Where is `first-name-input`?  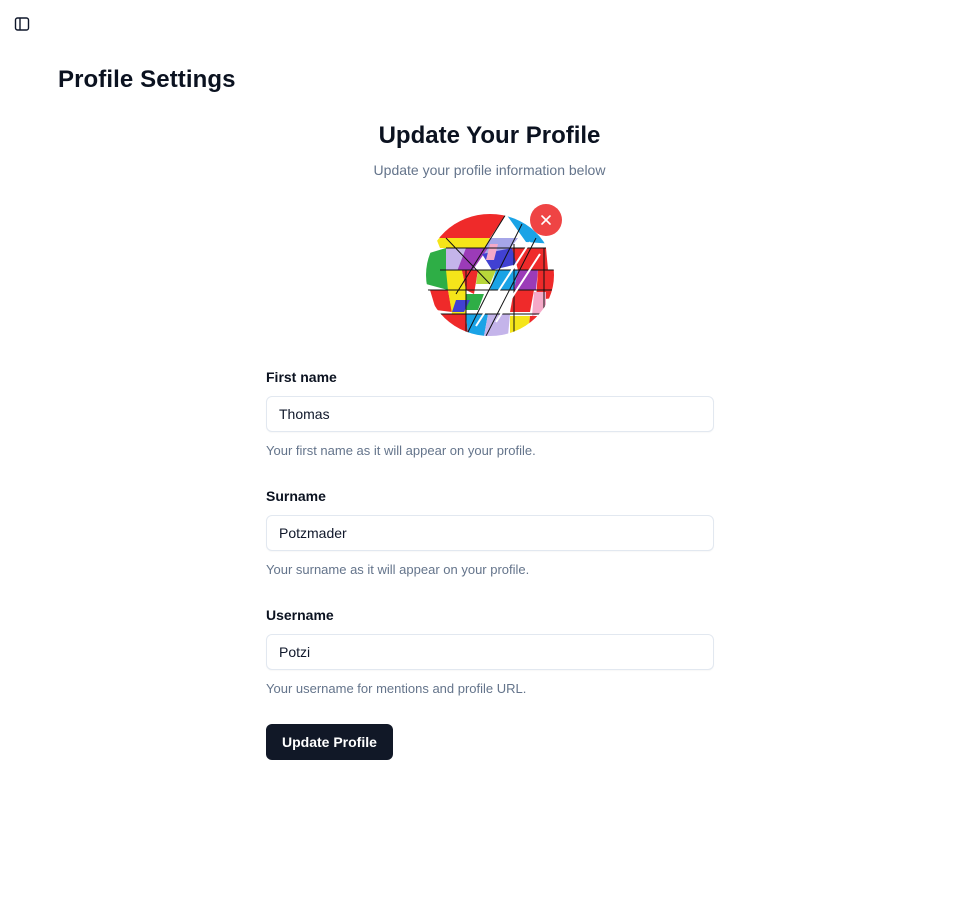 first-name-input is located at coordinates (490, 414).